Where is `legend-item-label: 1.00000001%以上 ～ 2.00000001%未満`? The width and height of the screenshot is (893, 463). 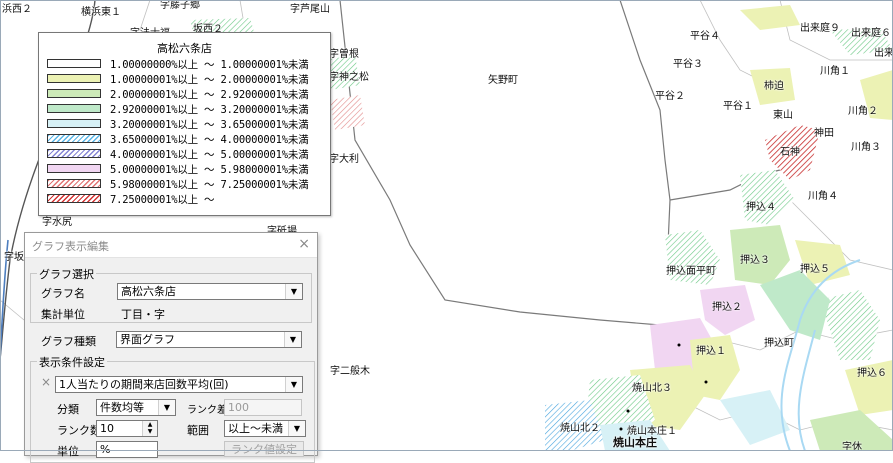 legend-item-label: 1.00000001%以上 ～ 2.00000001%未満 is located at coordinates (209, 80).